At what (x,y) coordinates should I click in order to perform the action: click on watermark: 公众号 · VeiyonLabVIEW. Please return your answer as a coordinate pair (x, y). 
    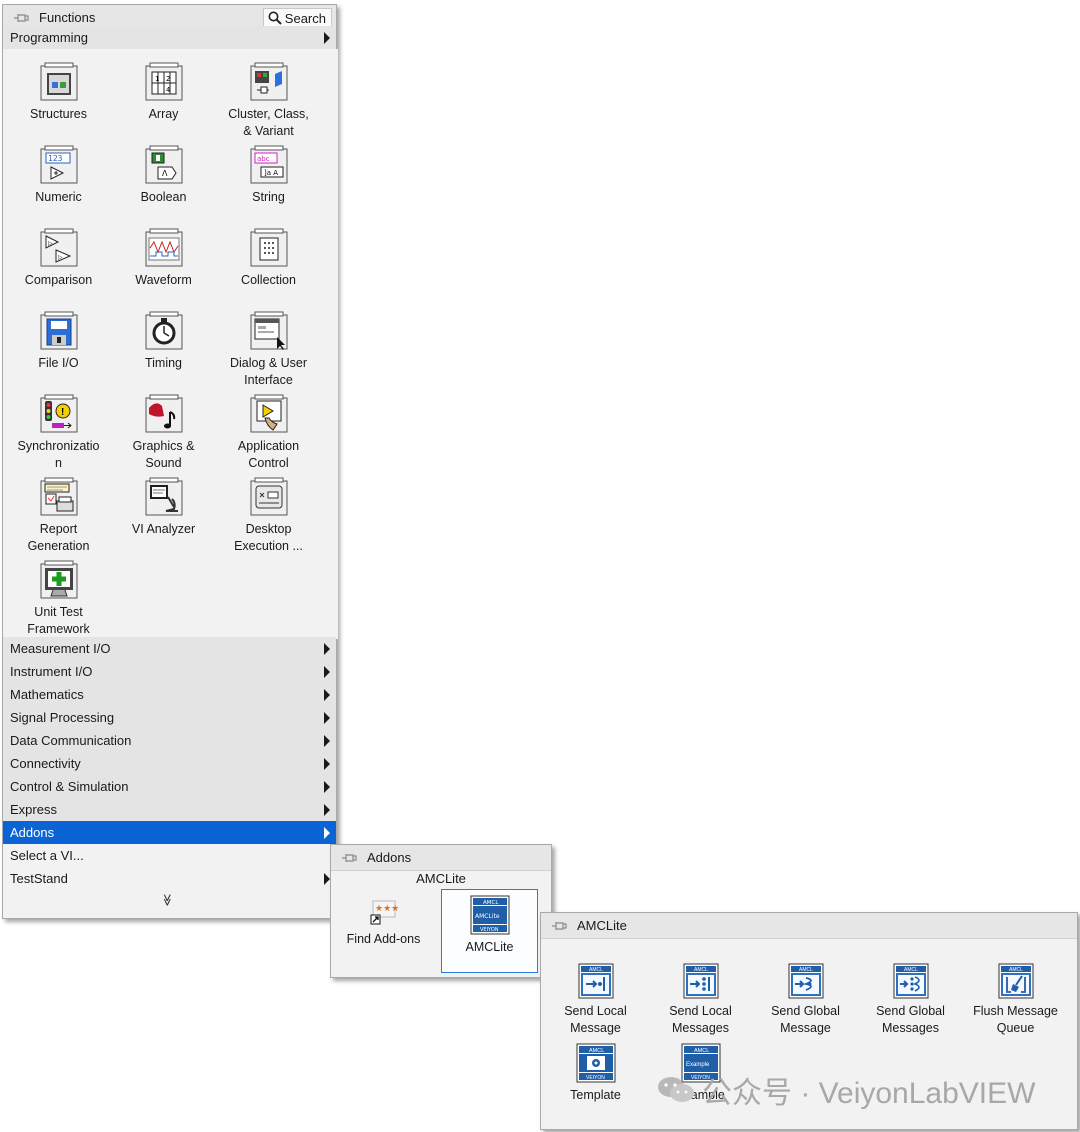
    Looking at the image, I should click on (845, 1090).